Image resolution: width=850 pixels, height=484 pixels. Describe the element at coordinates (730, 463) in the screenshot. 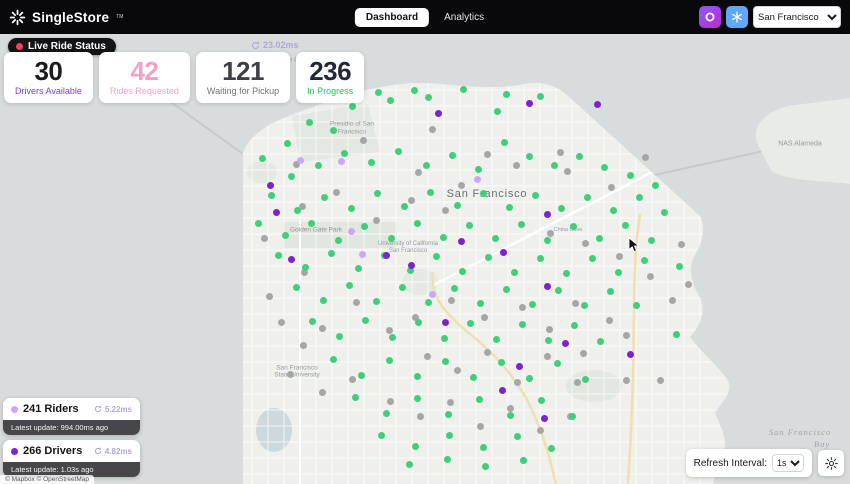

I see `refresh-interval-label: Refresh Interval:` at that location.